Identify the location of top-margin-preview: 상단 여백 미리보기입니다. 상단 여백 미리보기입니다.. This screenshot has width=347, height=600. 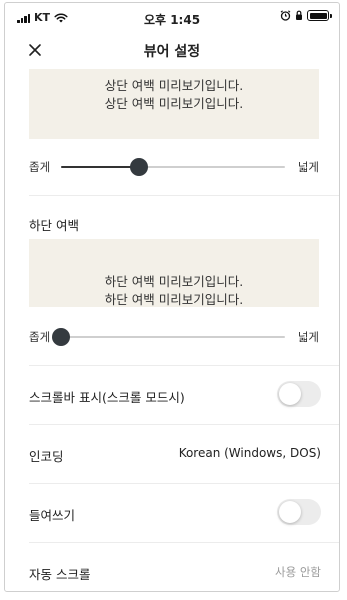
(174, 104).